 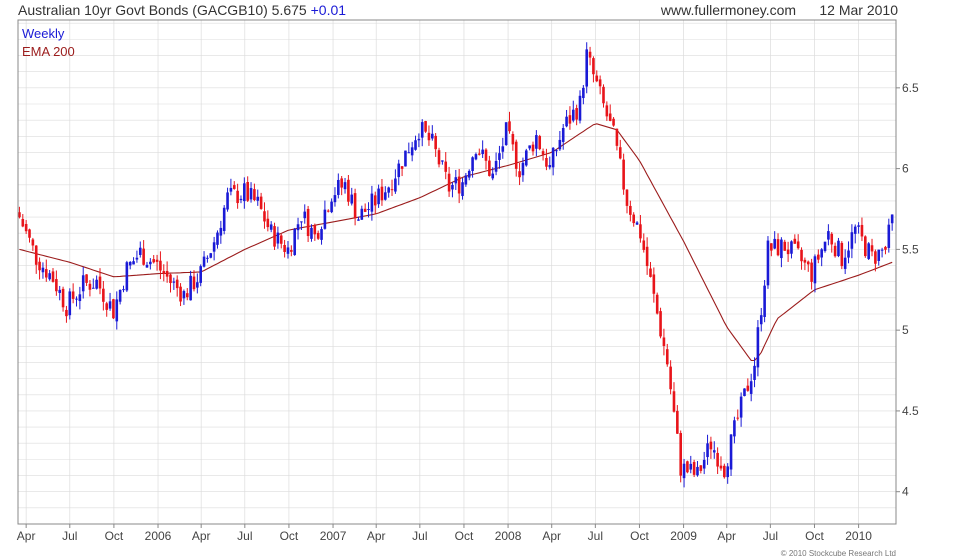 I want to click on y-axis: 4 4.5 5 5.5 6 6.5, so click(x=907, y=290).